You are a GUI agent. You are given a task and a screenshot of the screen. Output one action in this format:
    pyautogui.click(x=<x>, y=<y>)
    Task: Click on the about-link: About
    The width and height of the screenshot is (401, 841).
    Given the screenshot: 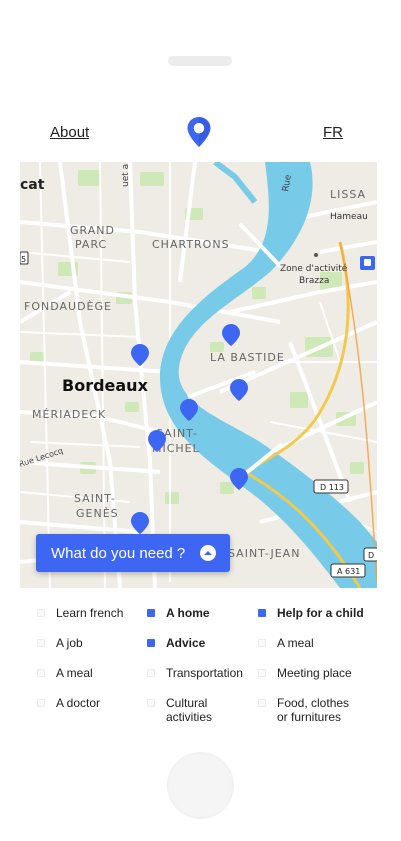 What is the action you would take?
    pyautogui.click(x=69, y=132)
    